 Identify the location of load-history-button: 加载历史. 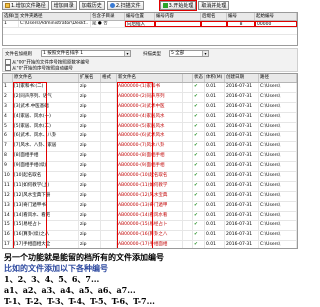
(91, 5).